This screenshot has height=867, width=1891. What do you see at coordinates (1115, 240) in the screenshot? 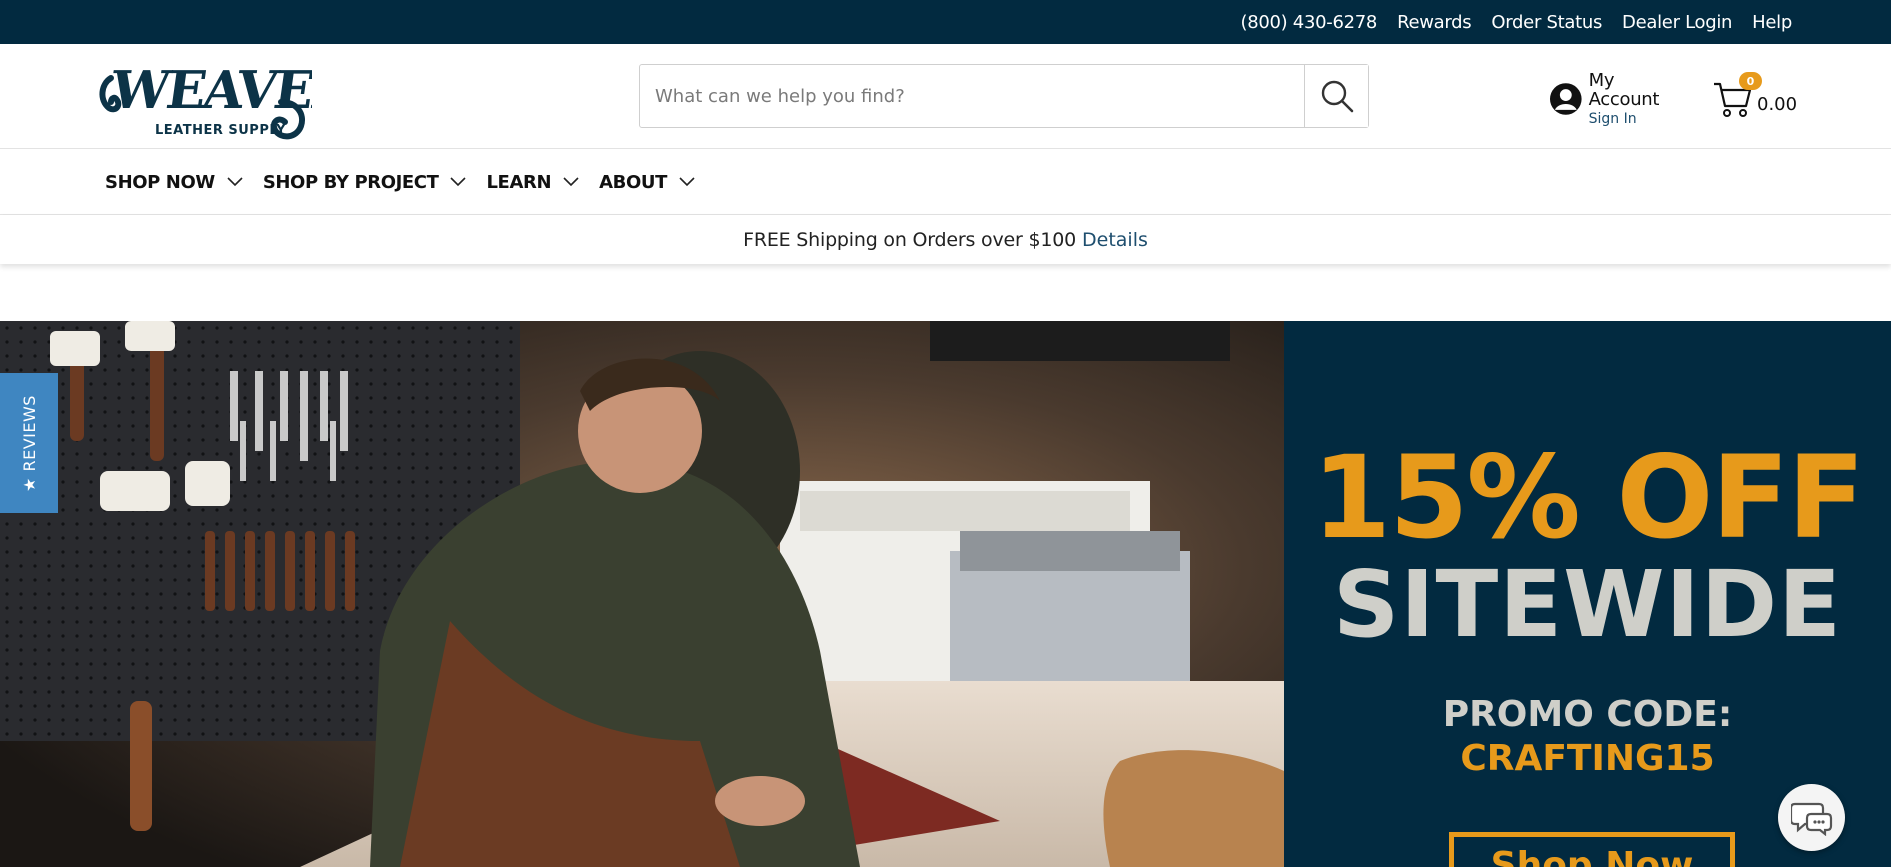
I see `shipping-details-link: Details` at bounding box center [1115, 240].